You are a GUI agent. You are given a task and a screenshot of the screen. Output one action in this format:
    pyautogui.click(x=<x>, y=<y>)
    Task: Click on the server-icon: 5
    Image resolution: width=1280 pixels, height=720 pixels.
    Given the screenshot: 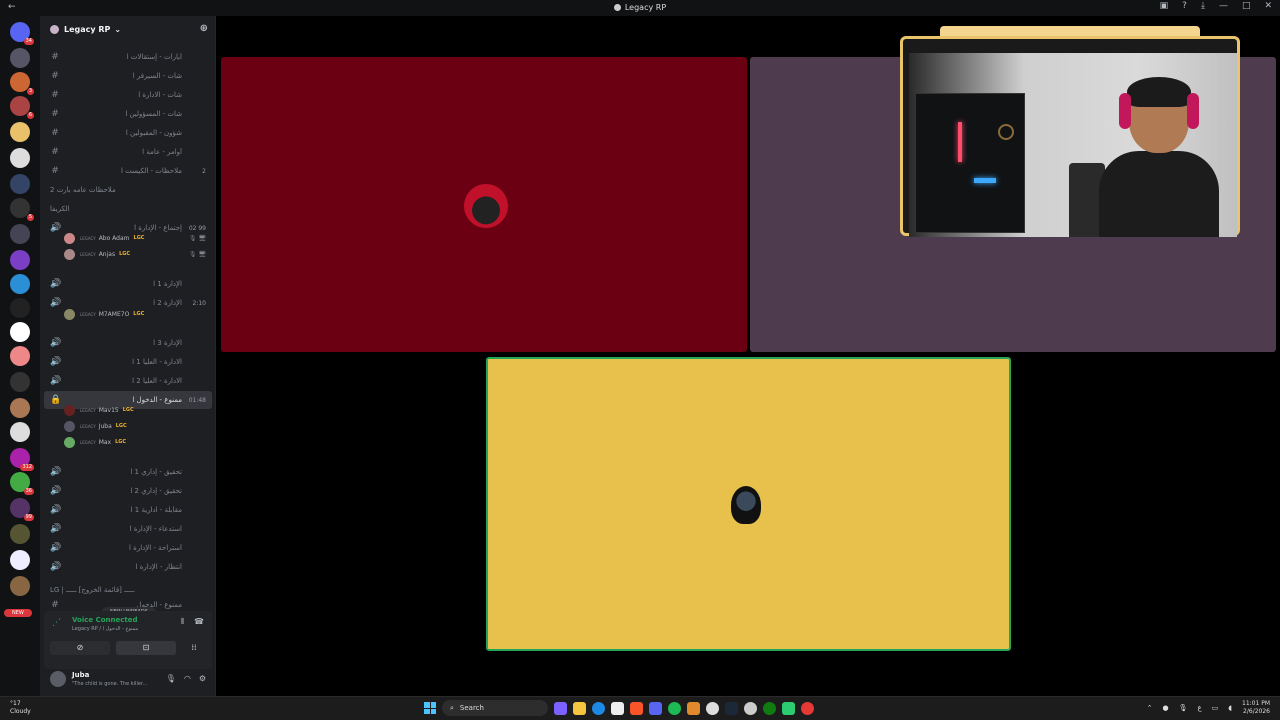 What is the action you would take?
    pyautogui.click(x=22, y=209)
    